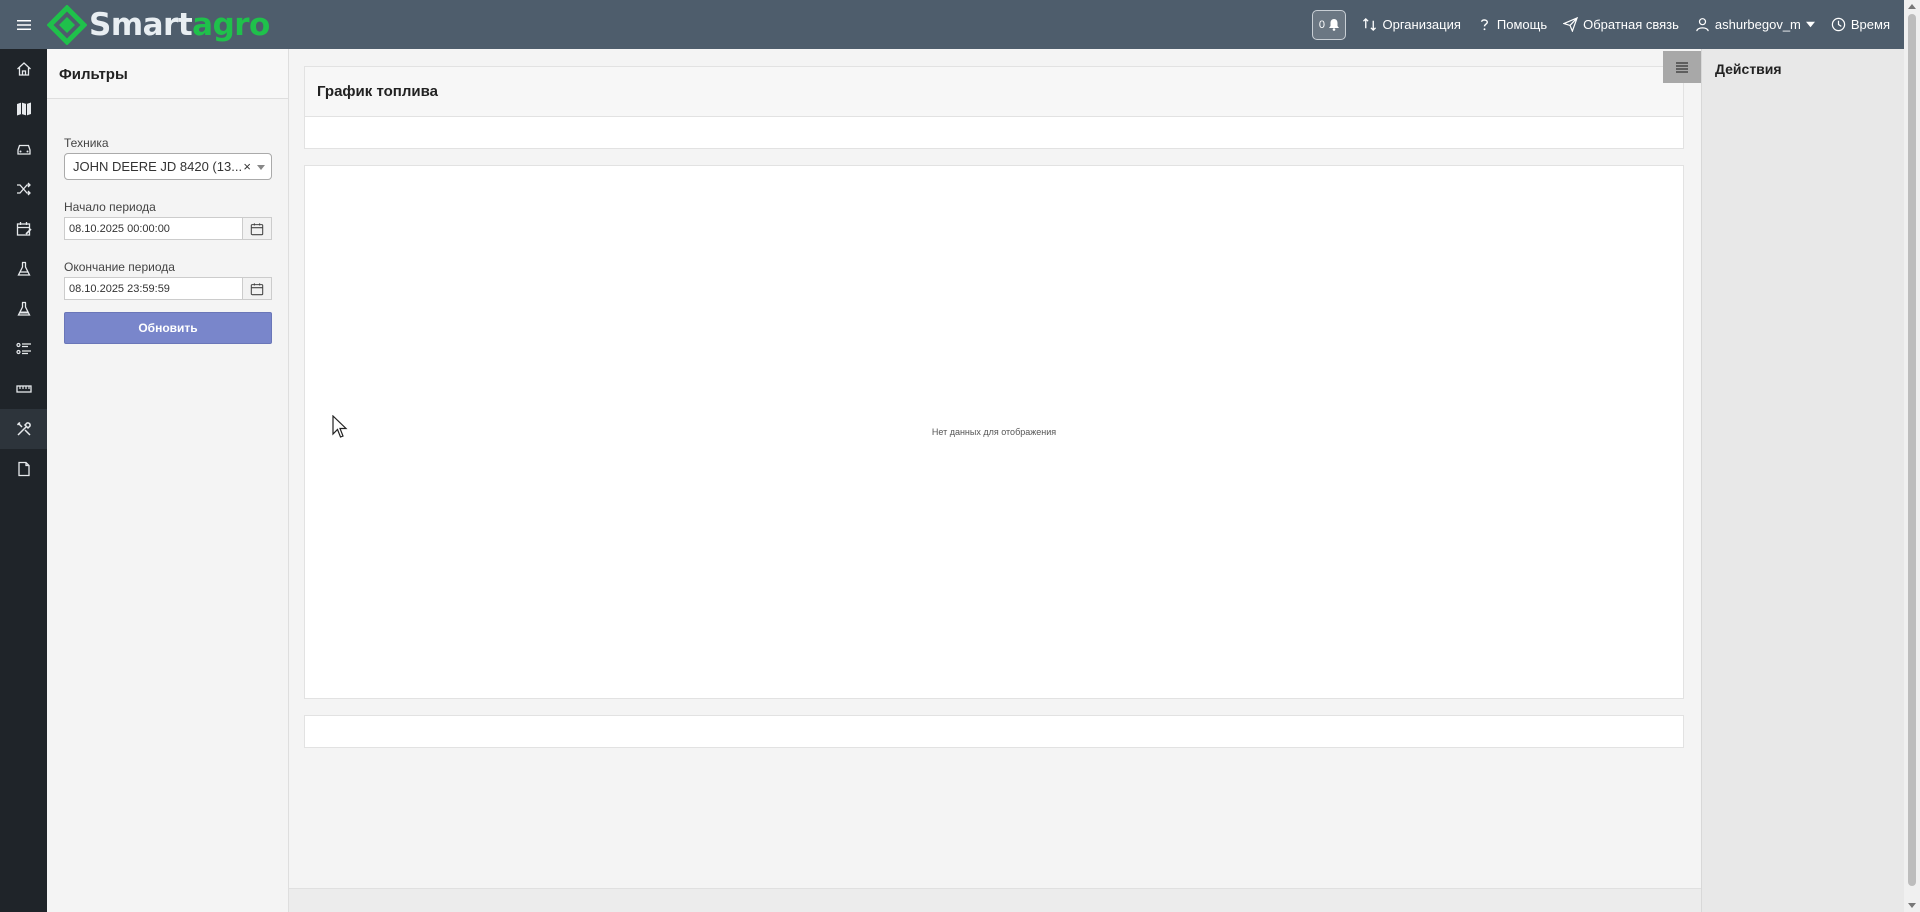 This screenshot has height=912, width=1920. What do you see at coordinates (994, 91) in the screenshot?
I see `page-title: График топлива` at bounding box center [994, 91].